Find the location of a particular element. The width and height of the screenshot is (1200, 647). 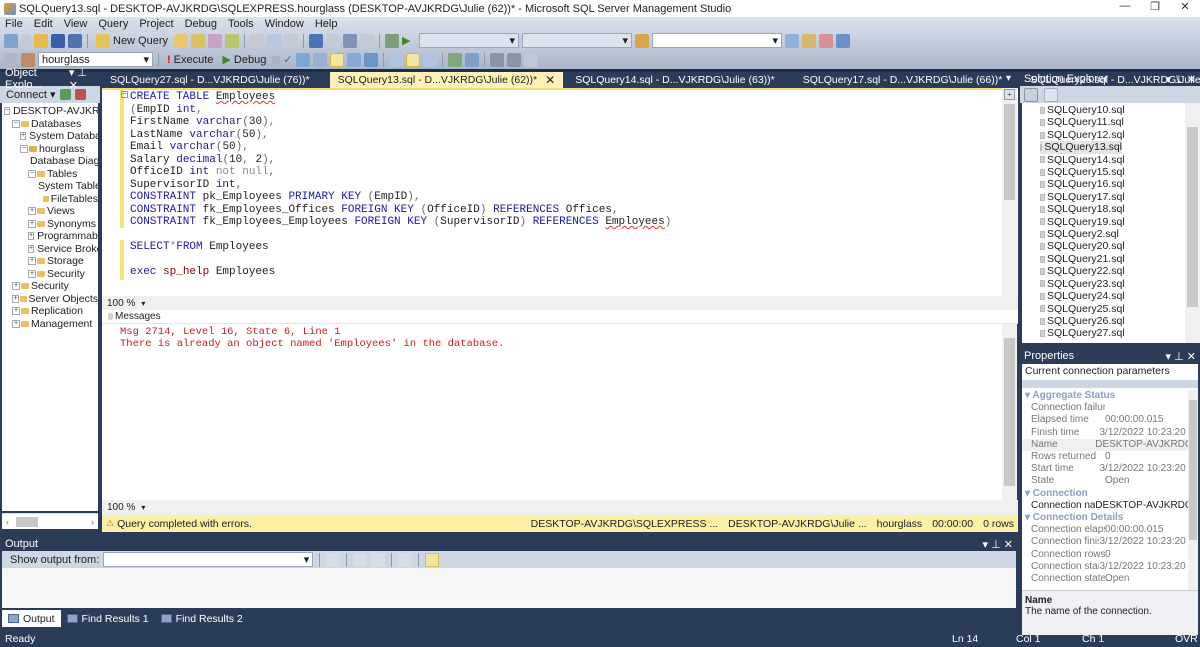

close-window-button: ✕ is located at coordinates (1185, 8).